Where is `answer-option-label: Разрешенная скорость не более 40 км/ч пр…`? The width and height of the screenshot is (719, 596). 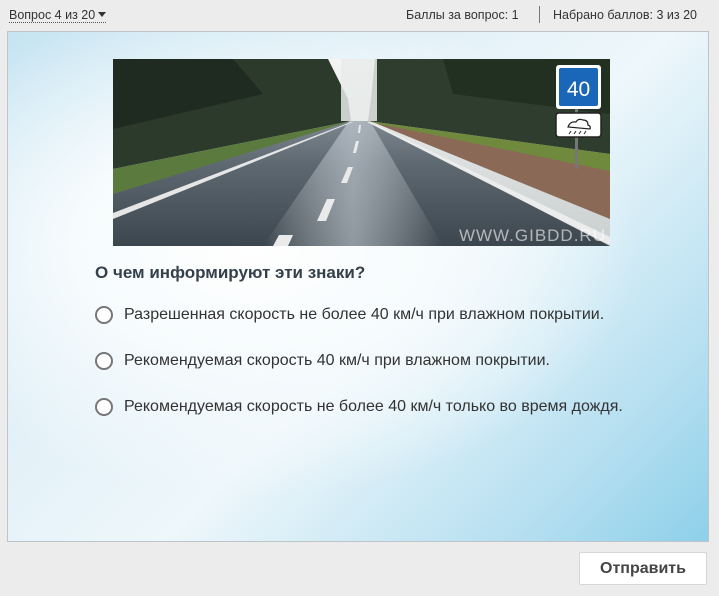 answer-option-label: Разрешенная скорость не более 40 км/ч пр… is located at coordinates (364, 314).